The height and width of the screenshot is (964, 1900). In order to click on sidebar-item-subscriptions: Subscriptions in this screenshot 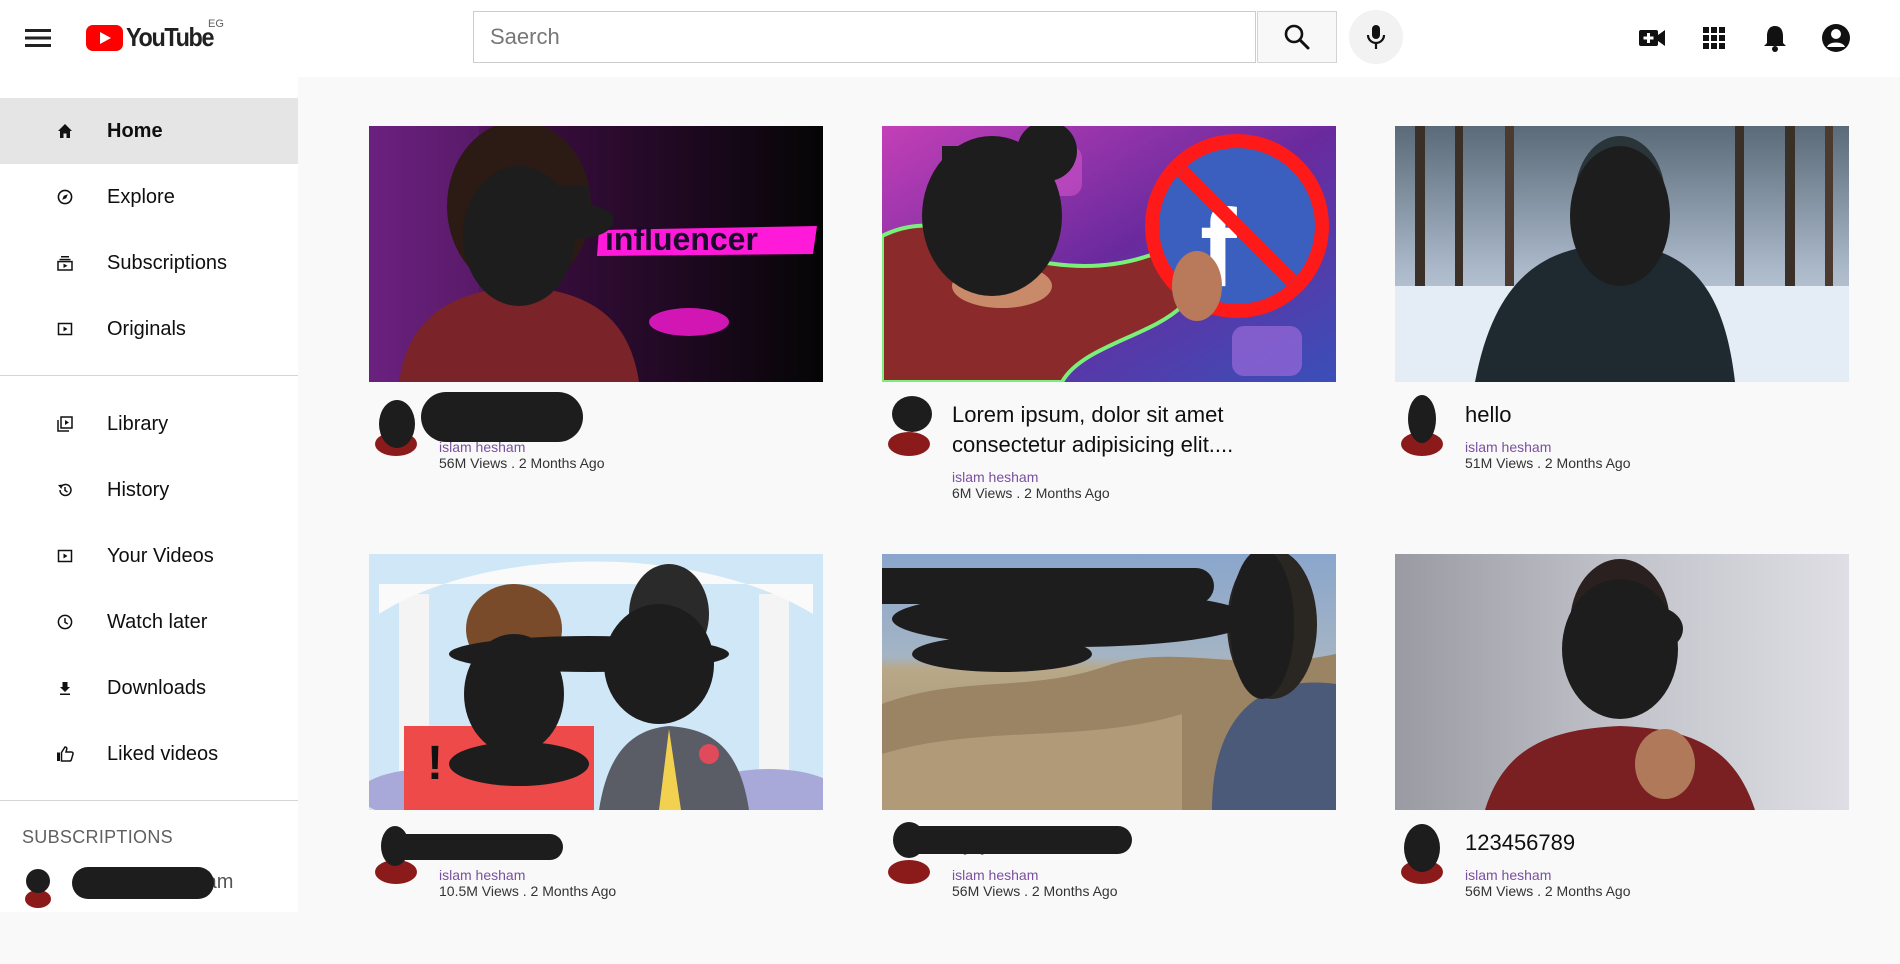, I will do `click(149, 263)`.